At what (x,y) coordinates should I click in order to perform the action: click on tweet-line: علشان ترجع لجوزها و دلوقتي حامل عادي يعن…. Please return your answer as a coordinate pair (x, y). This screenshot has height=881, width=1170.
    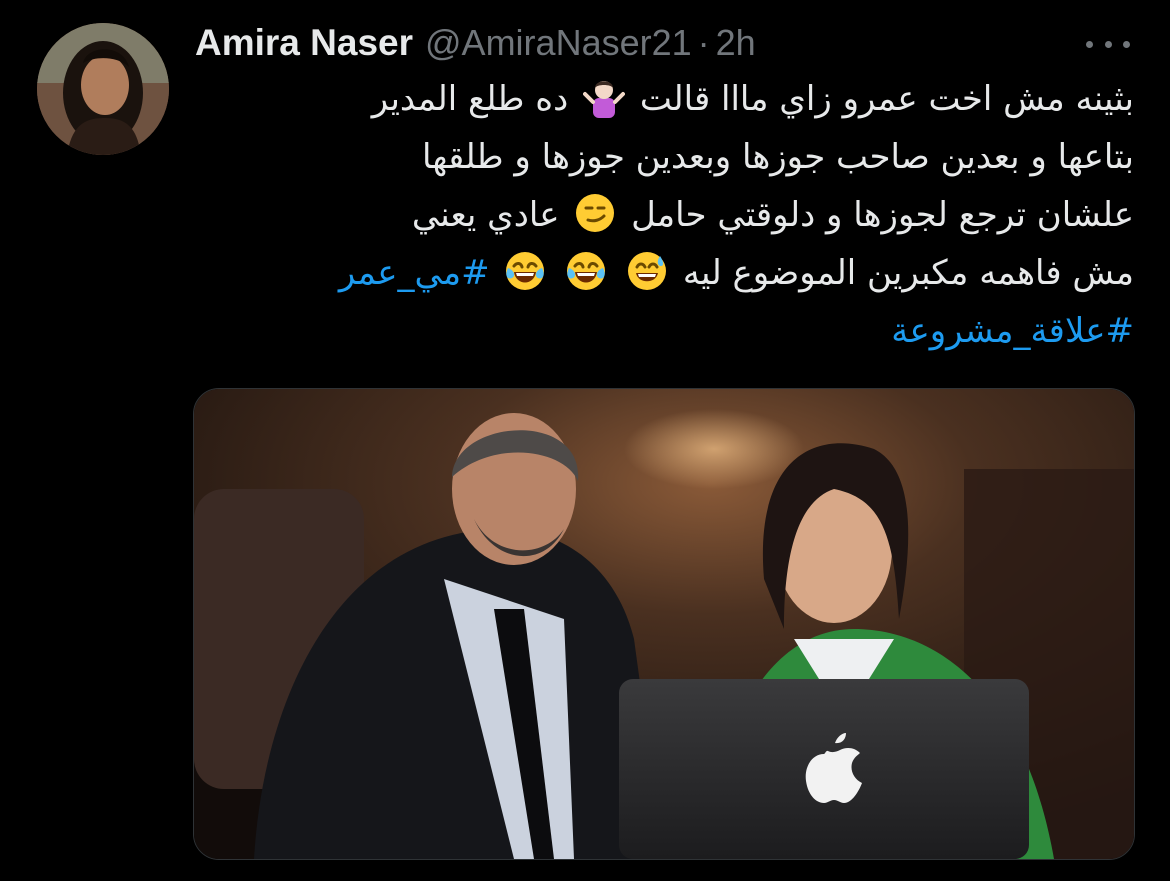
    Looking at the image, I should click on (662, 215).